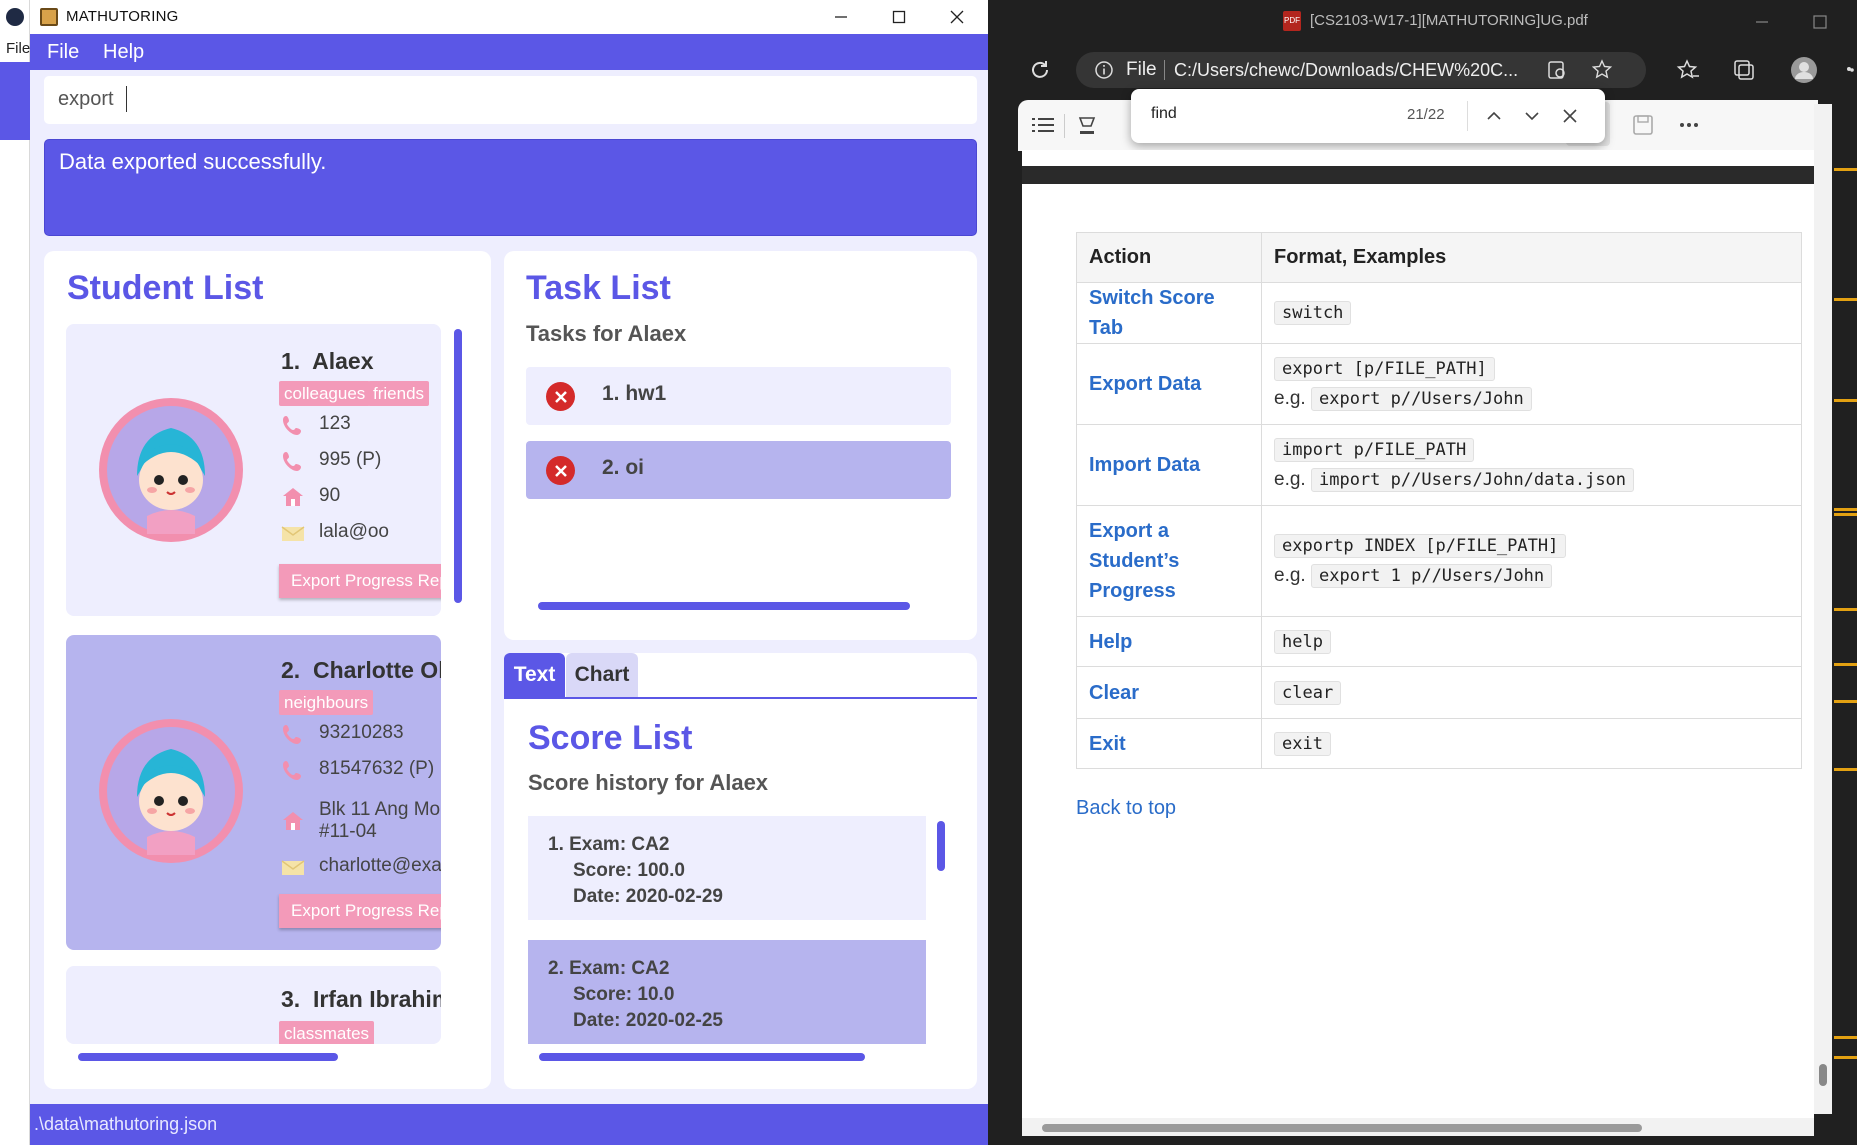 The width and height of the screenshot is (1857, 1145). What do you see at coordinates (1313, 313) in the screenshot?
I see `format-code: switch` at bounding box center [1313, 313].